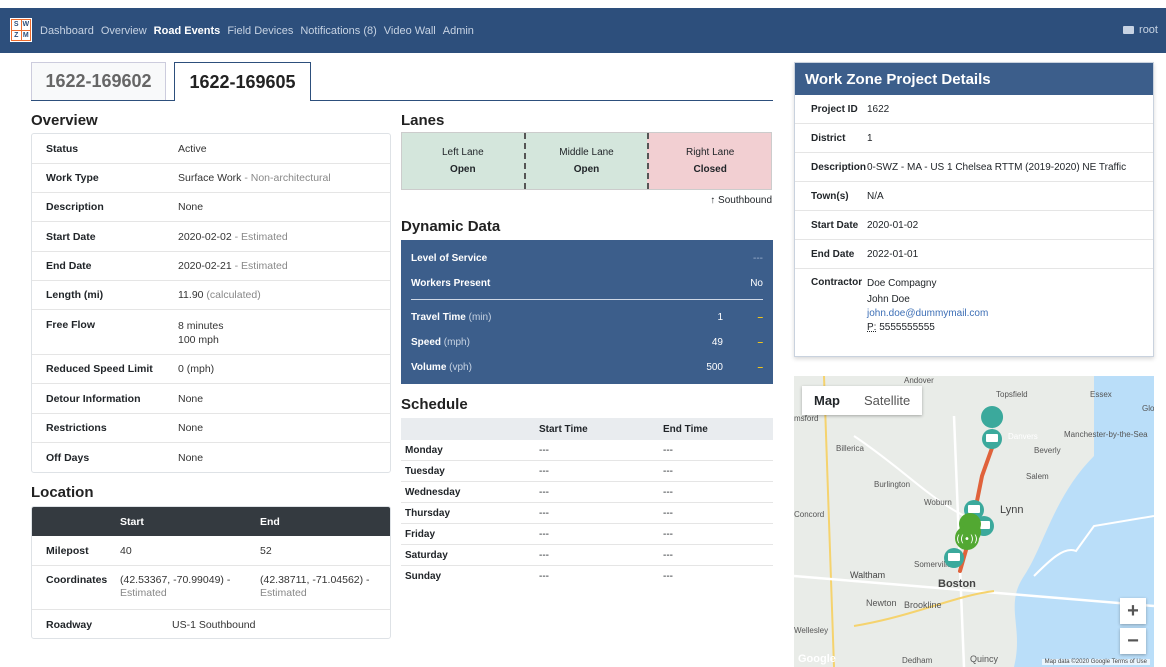 The width and height of the screenshot is (1166, 667). Describe the element at coordinates (242, 81) in the screenshot. I see `tab-event-169605: 1622-169605` at that location.